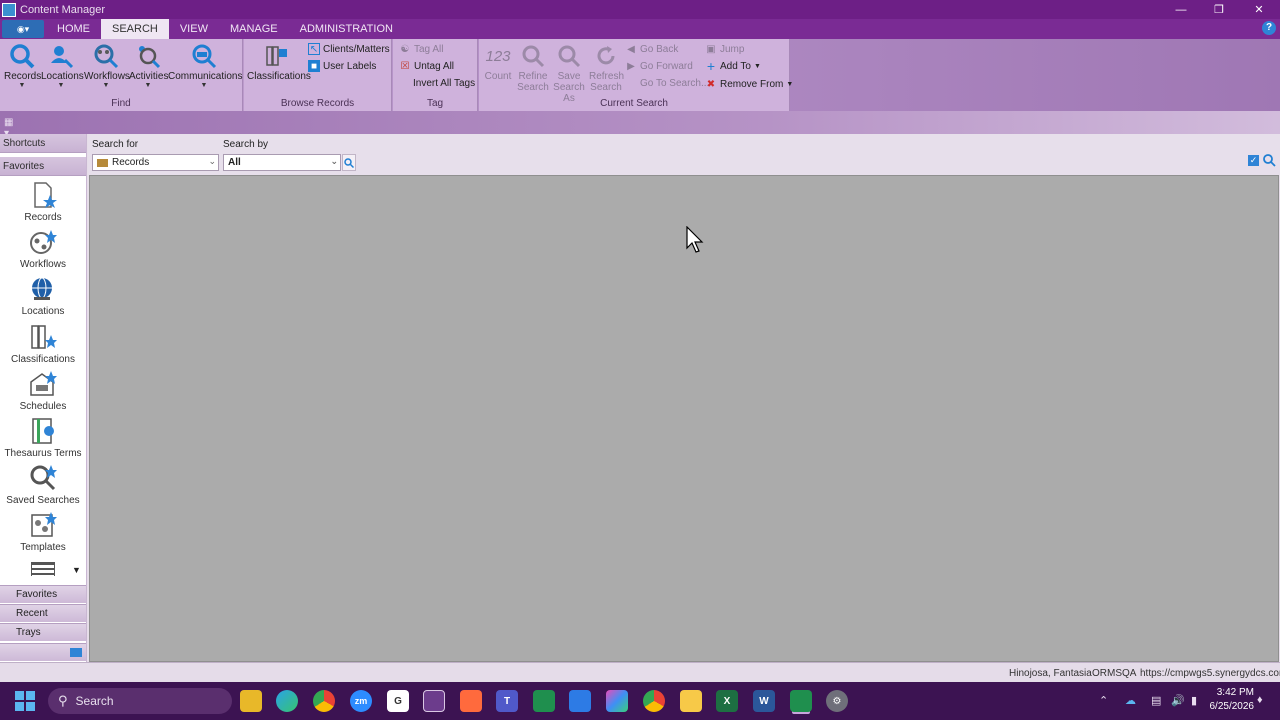 This screenshot has height=720, width=1280. Describe the element at coordinates (342, 66) in the screenshot. I see `user-labels-button: ■ User Labels` at that location.